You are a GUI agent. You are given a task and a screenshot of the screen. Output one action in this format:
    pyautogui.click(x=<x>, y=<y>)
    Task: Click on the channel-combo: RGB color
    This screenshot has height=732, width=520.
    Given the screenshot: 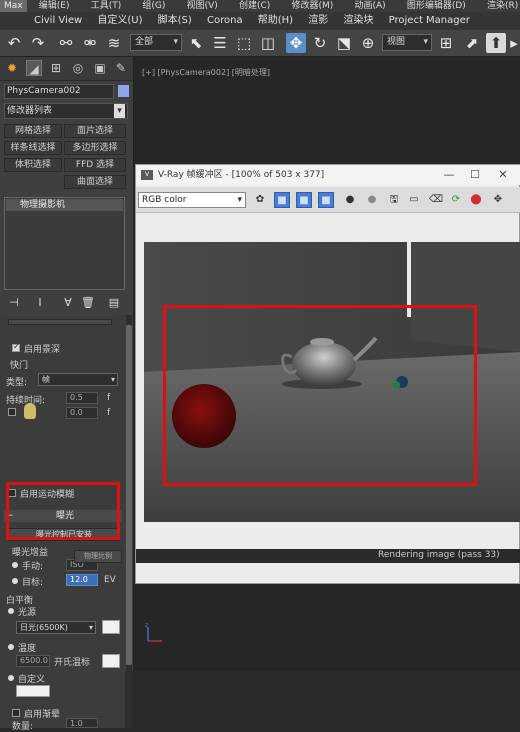 What is the action you would take?
    pyautogui.click(x=192, y=200)
    